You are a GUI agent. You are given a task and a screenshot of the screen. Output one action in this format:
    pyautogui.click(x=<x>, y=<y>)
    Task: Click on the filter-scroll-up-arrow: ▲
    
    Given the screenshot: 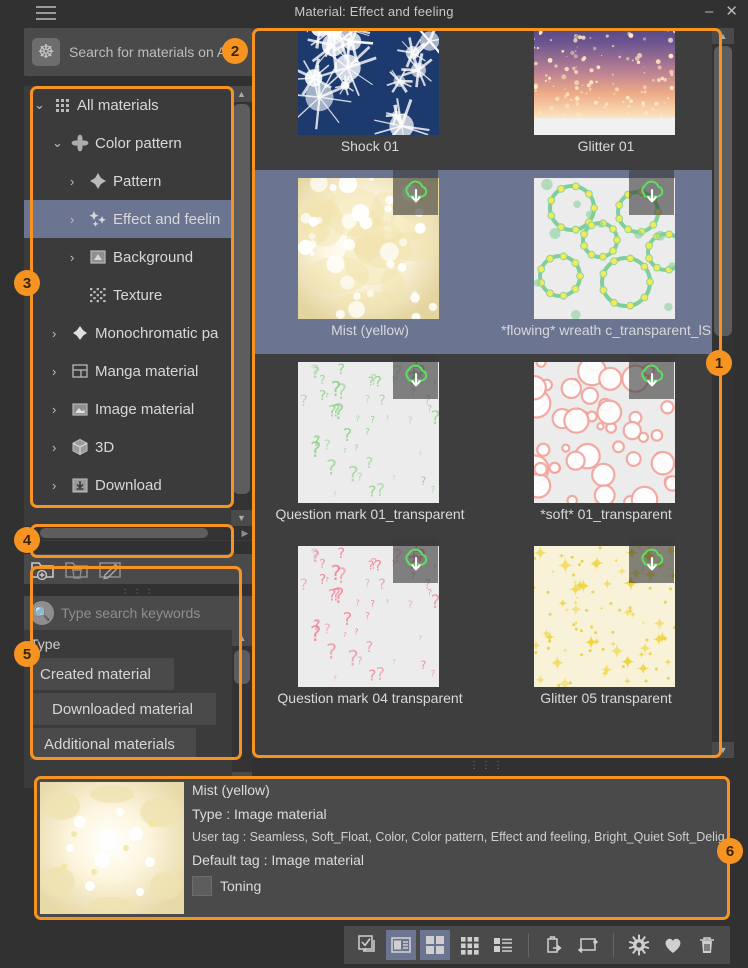 What is the action you would take?
    pyautogui.click(x=242, y=638)
    